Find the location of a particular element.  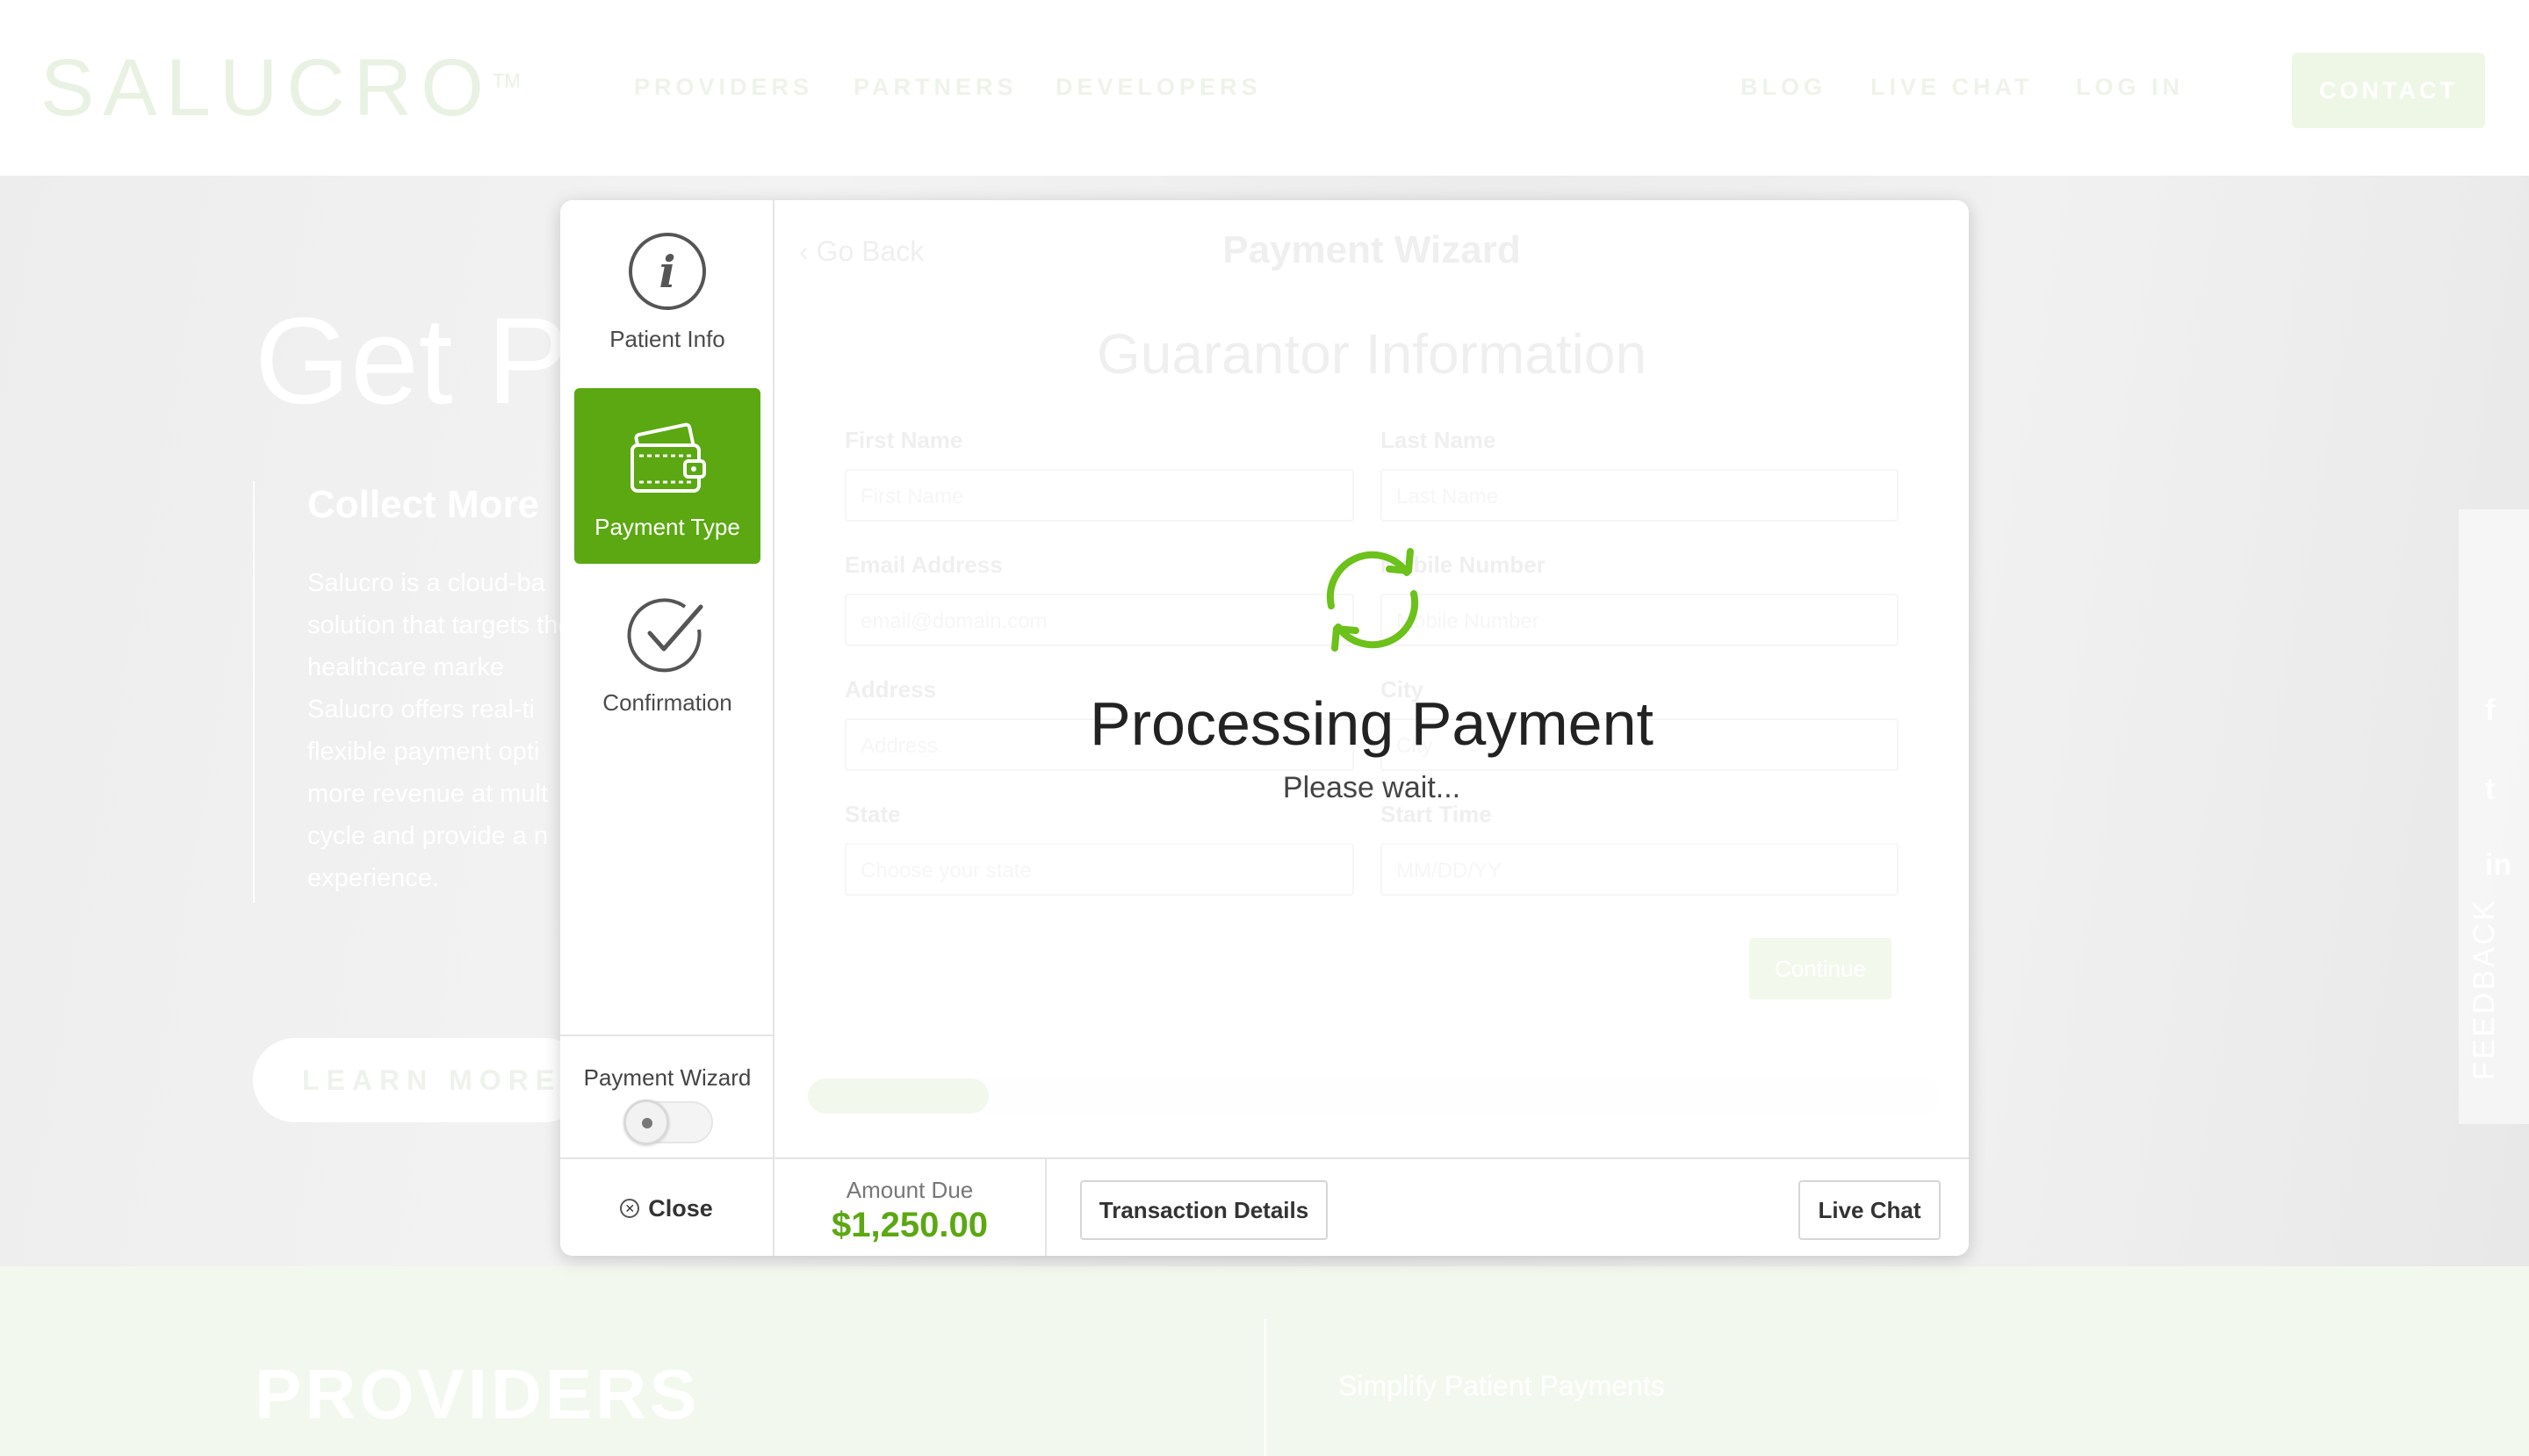

providers-section: PROVIDERS Simplify Patient Payments is located at coordinates (1265, 1361).